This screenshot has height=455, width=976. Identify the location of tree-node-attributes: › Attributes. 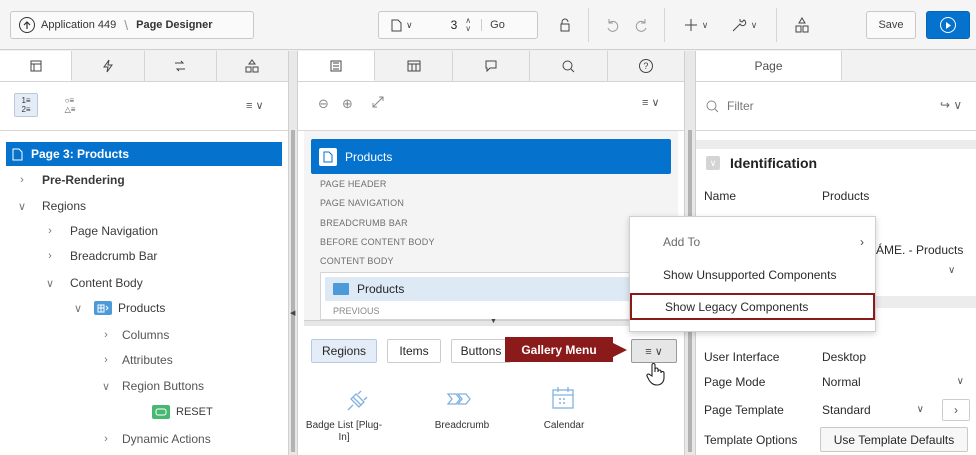
(136, 360).